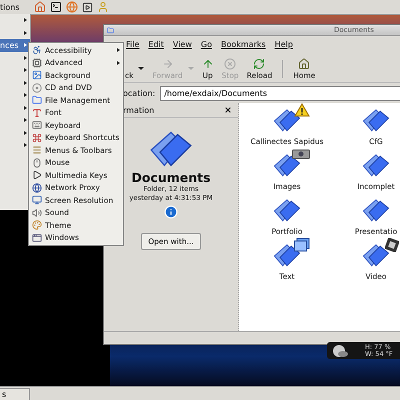  Describe the element at coordinates (37, 63) in the screenshot. I see `chip-icon` at that location.